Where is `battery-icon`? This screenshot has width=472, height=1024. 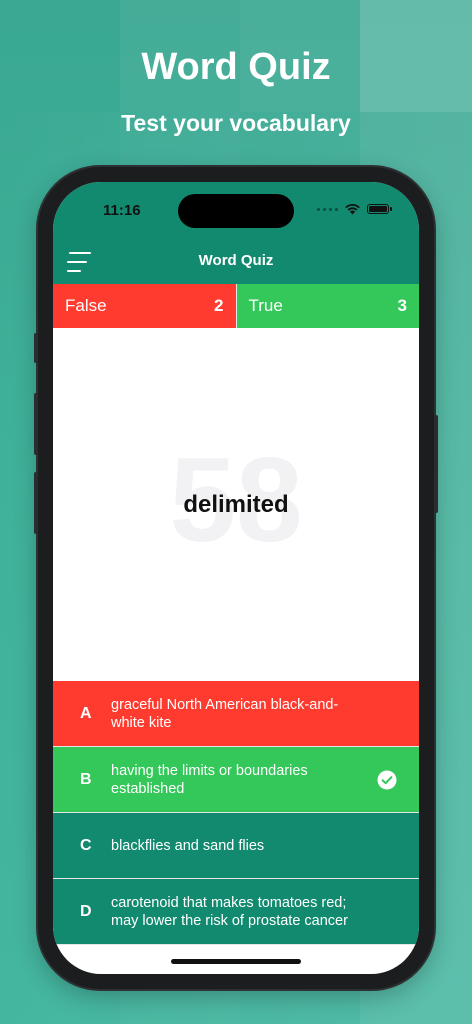 battery-icon is located at coordinates (379, 209).